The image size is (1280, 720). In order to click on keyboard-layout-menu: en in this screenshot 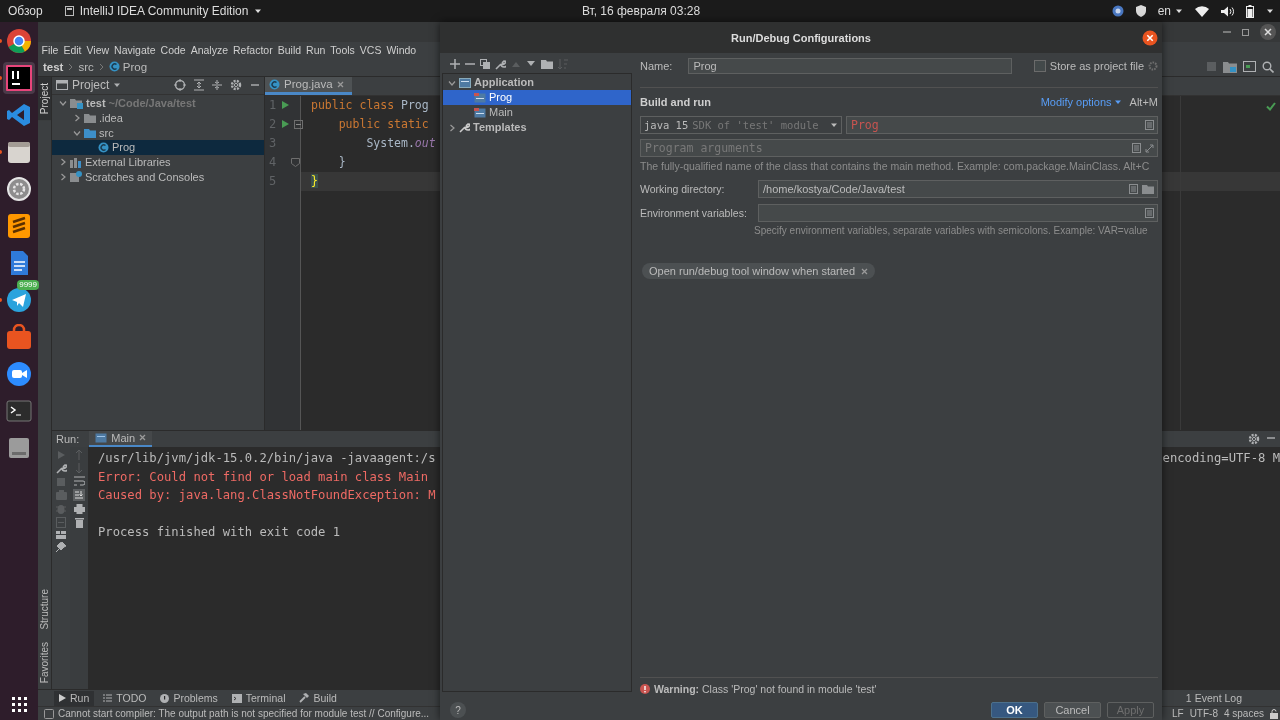, I will do `click(1170, 11)`.